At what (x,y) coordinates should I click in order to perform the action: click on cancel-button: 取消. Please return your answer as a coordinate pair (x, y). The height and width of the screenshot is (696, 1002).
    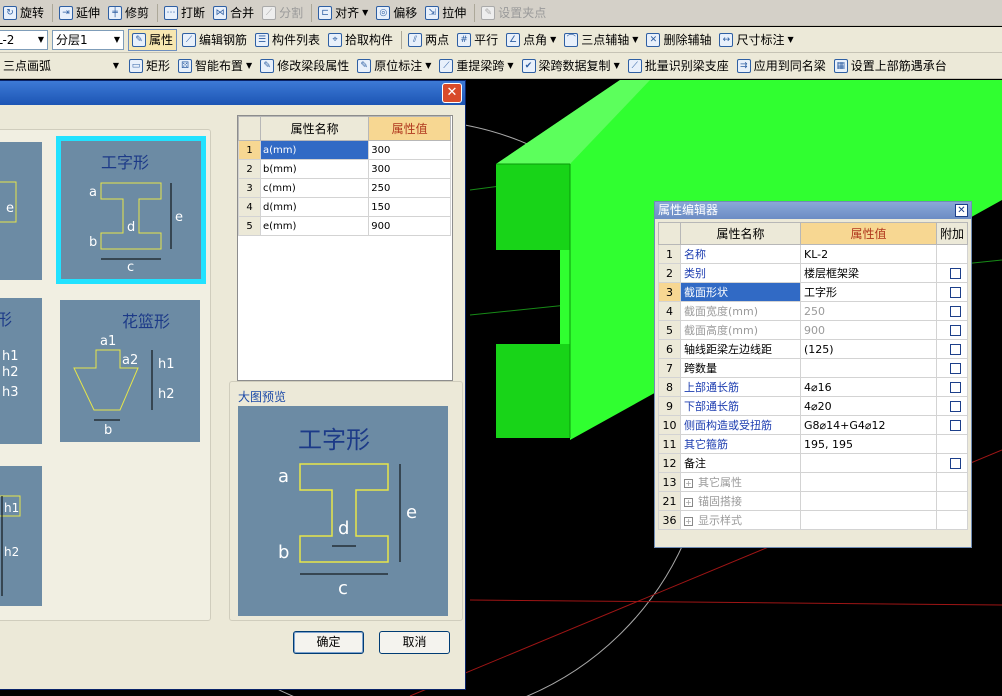
    Looking at the image, I should click on (414, 642).